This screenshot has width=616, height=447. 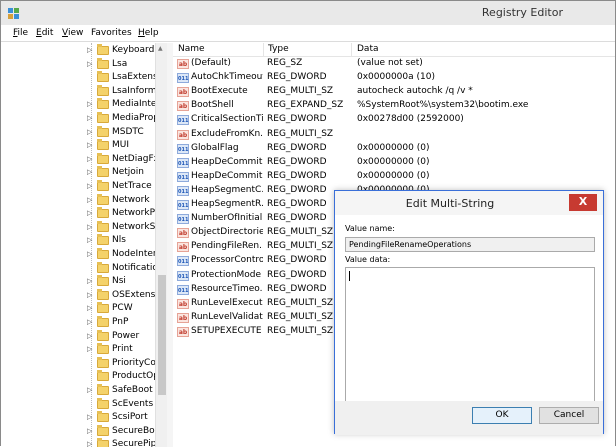 I want to click on value-name-field, so click(x=470, y=244).